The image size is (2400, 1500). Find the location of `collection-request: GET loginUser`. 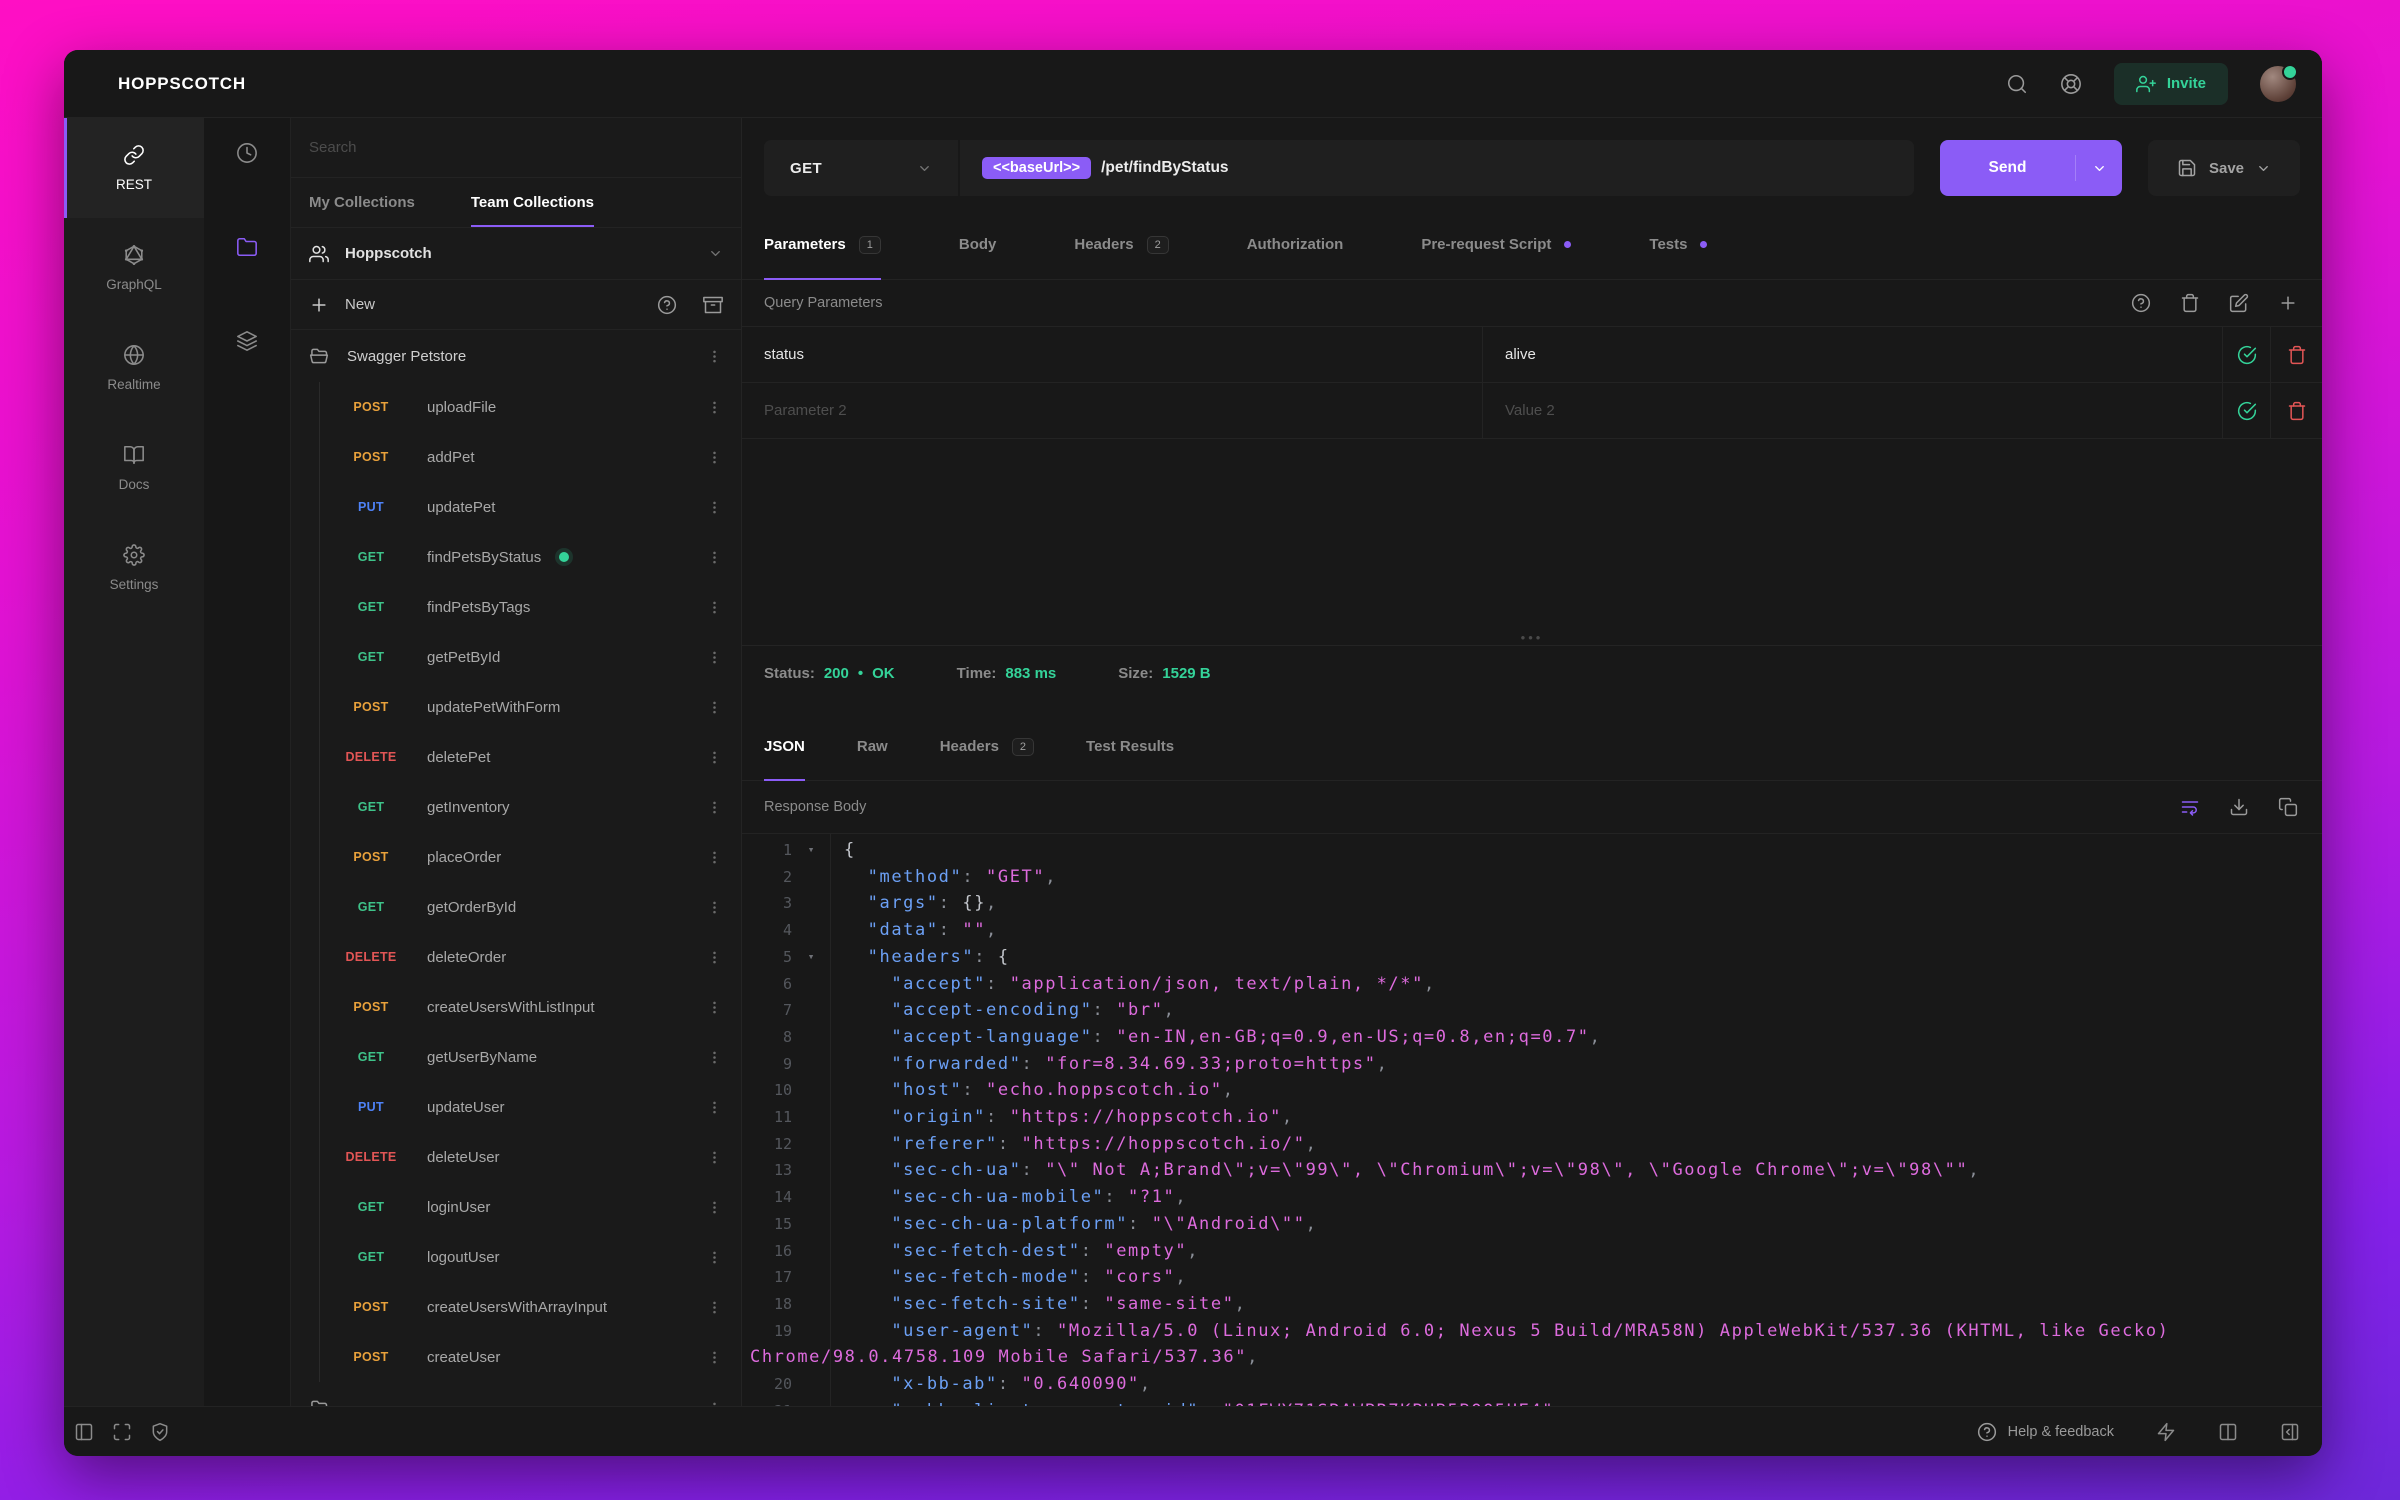

collection-request: GET loginUser is located at coordinates (516, 1207).